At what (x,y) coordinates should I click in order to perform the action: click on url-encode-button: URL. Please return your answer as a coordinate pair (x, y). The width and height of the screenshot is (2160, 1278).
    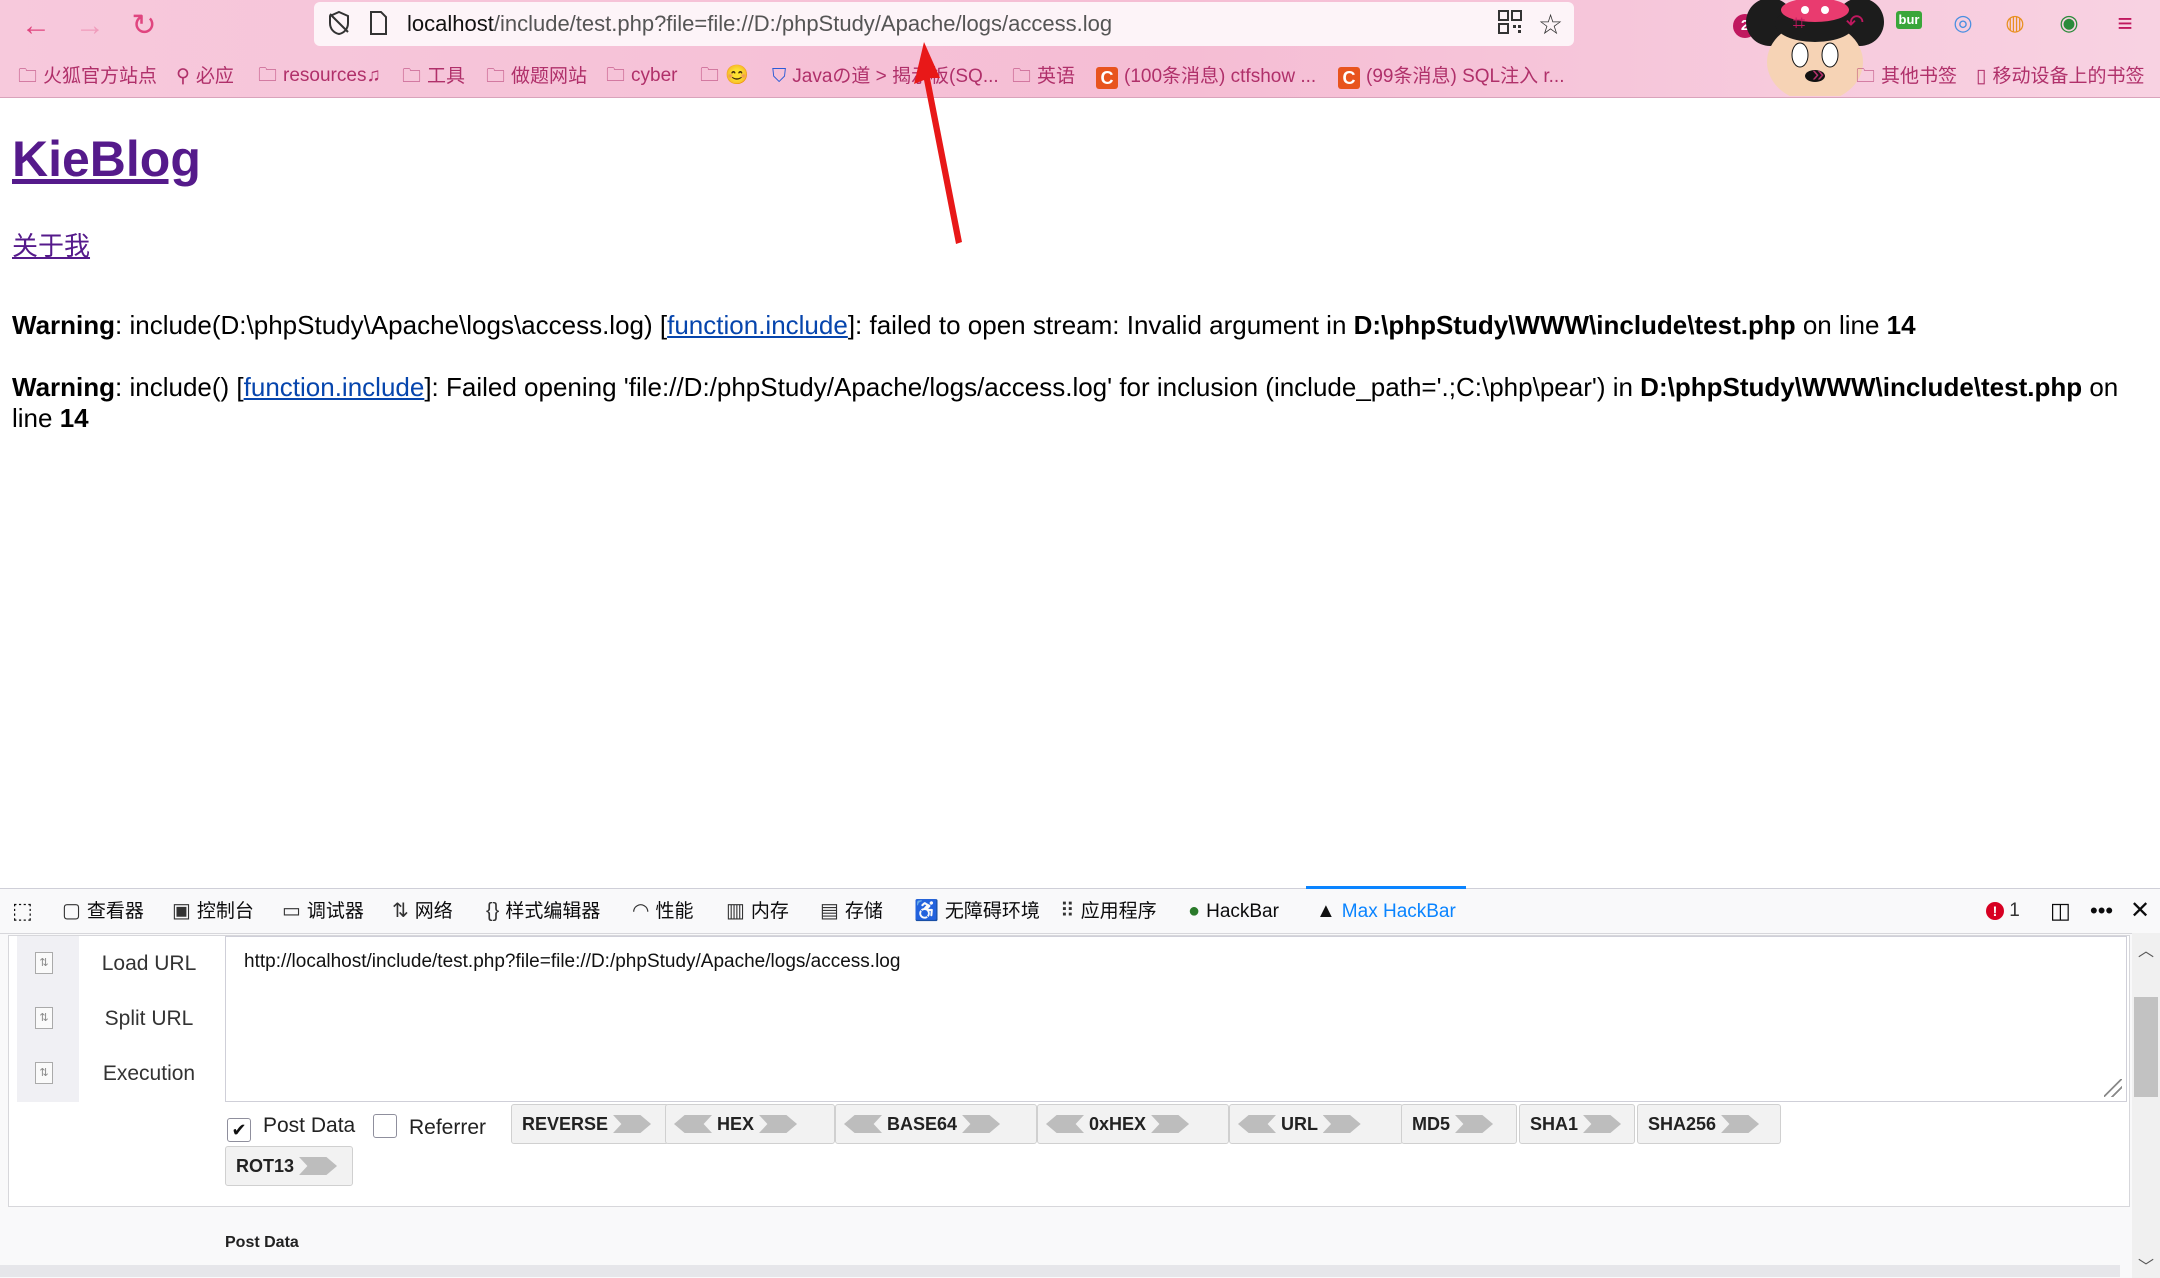
    Looking at the image, I should click on (1316, 1124).